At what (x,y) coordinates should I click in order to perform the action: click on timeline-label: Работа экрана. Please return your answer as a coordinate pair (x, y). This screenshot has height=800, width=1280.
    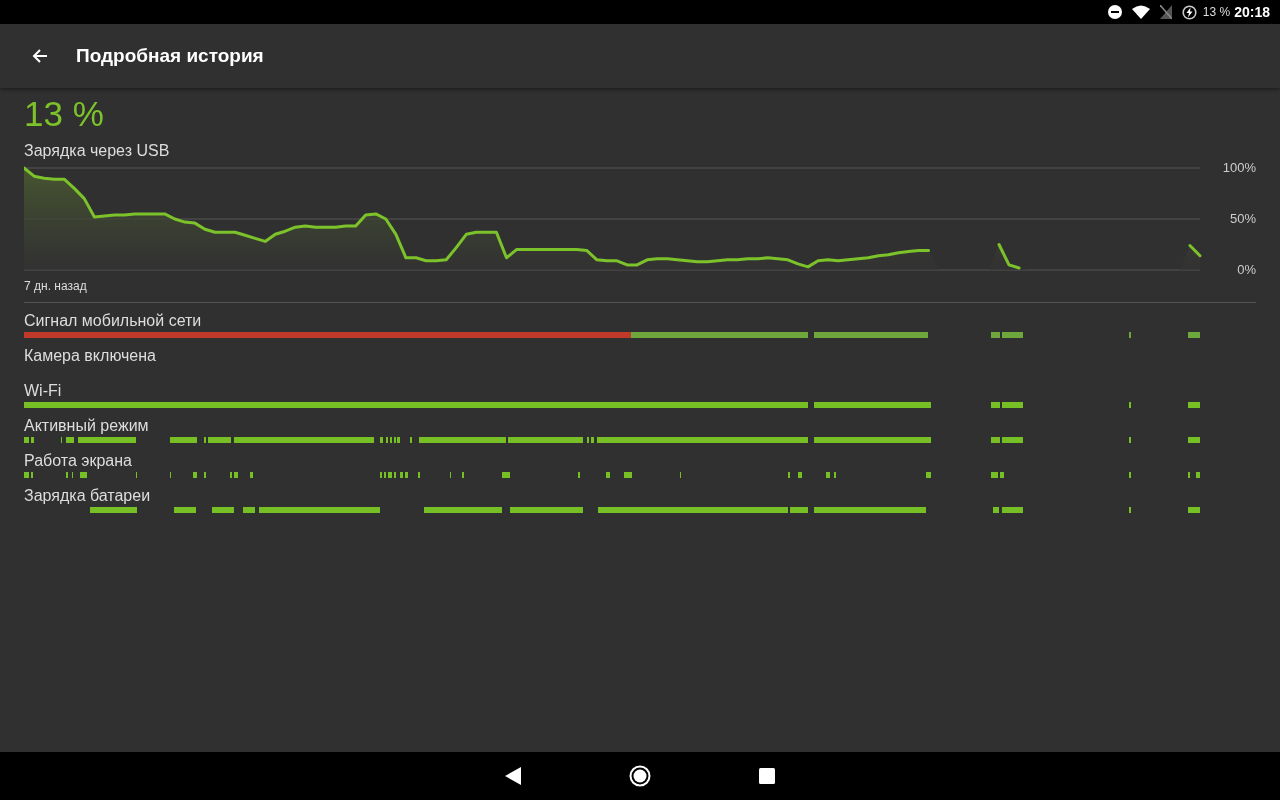
    Looking at the image, I should click on (78, 461).